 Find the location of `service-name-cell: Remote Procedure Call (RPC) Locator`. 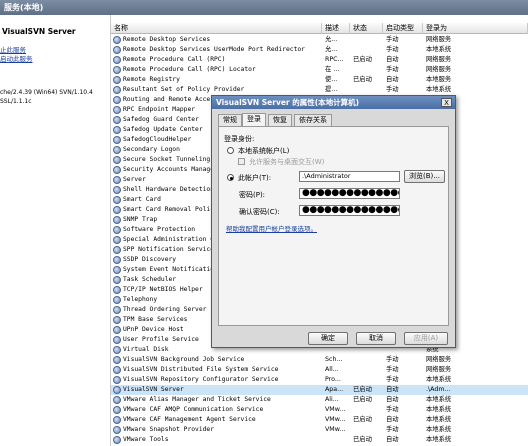

service-name-cell: Remote Procedure Call (RPC) Locator is located at coordinates (189, 69).